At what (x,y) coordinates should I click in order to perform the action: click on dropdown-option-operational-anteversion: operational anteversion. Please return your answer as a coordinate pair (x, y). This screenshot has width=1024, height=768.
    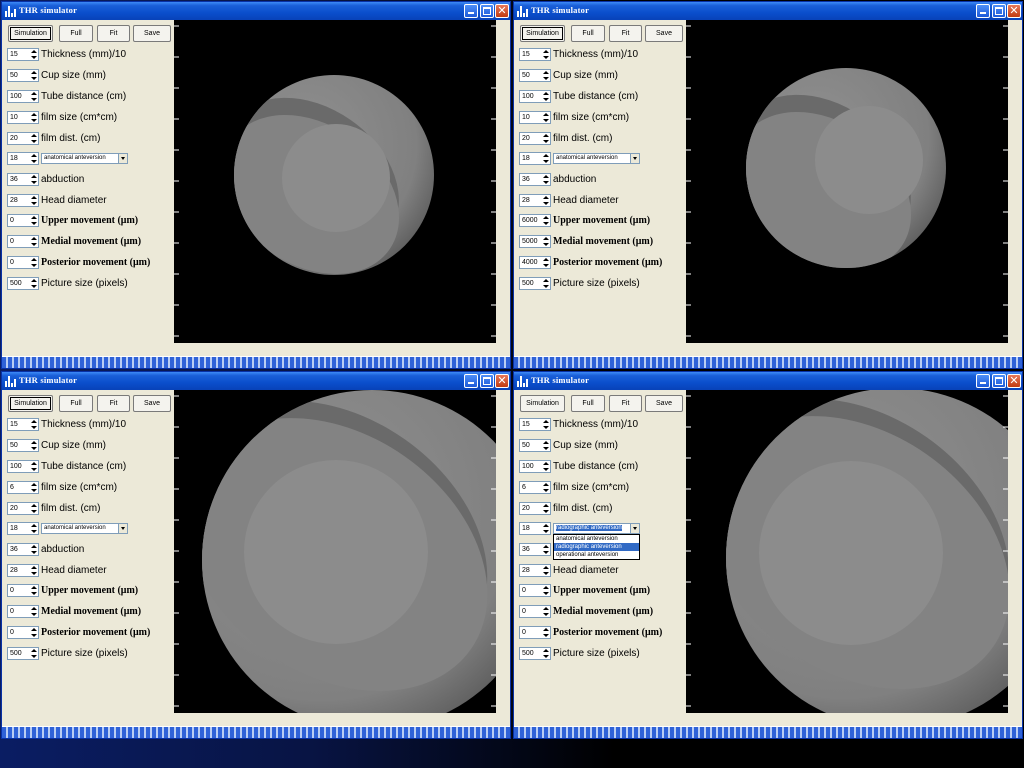
    Looking at the image, I should click on (596, 555).